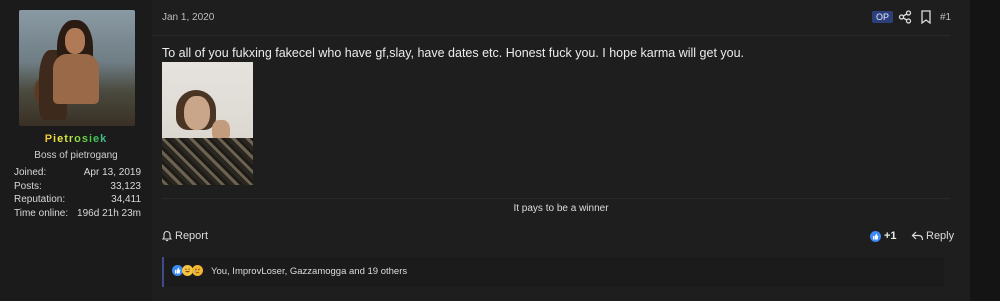  Describe the element at coordinates (187, 270) in the screenshot. I see `reaction-icons` at that location.